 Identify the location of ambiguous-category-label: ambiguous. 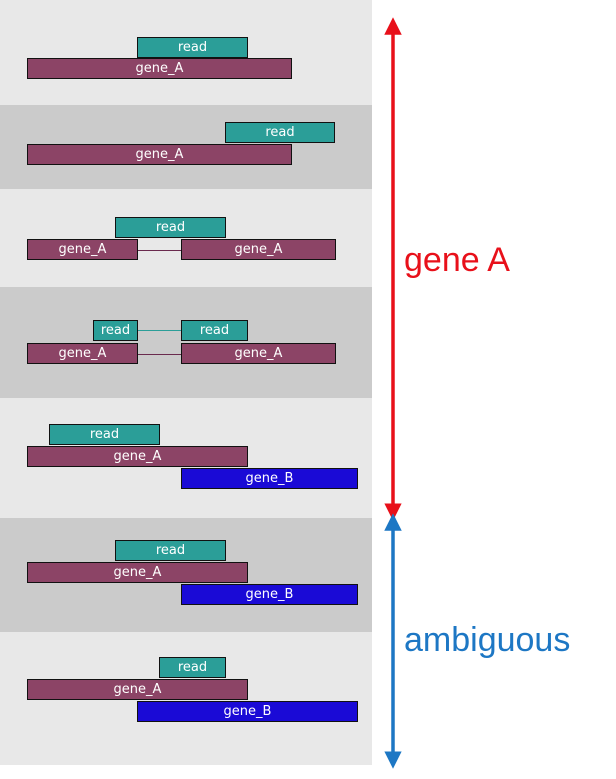
(487, 640).